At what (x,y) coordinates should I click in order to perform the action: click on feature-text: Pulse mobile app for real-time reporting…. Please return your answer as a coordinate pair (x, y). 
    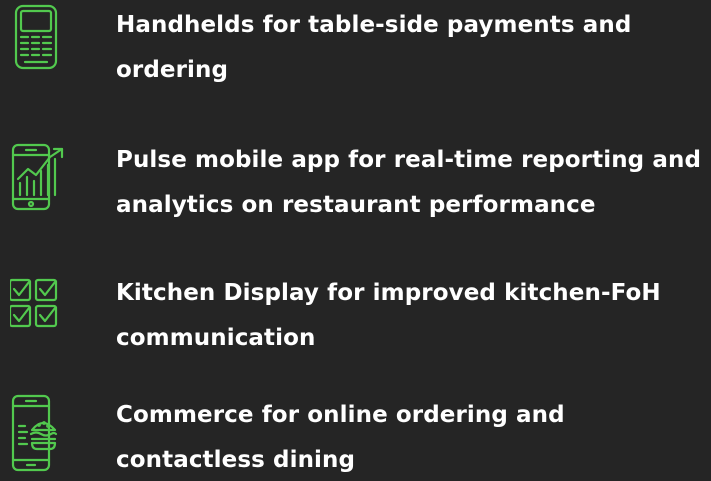
    Looking at the image, I should click on (409, 182).